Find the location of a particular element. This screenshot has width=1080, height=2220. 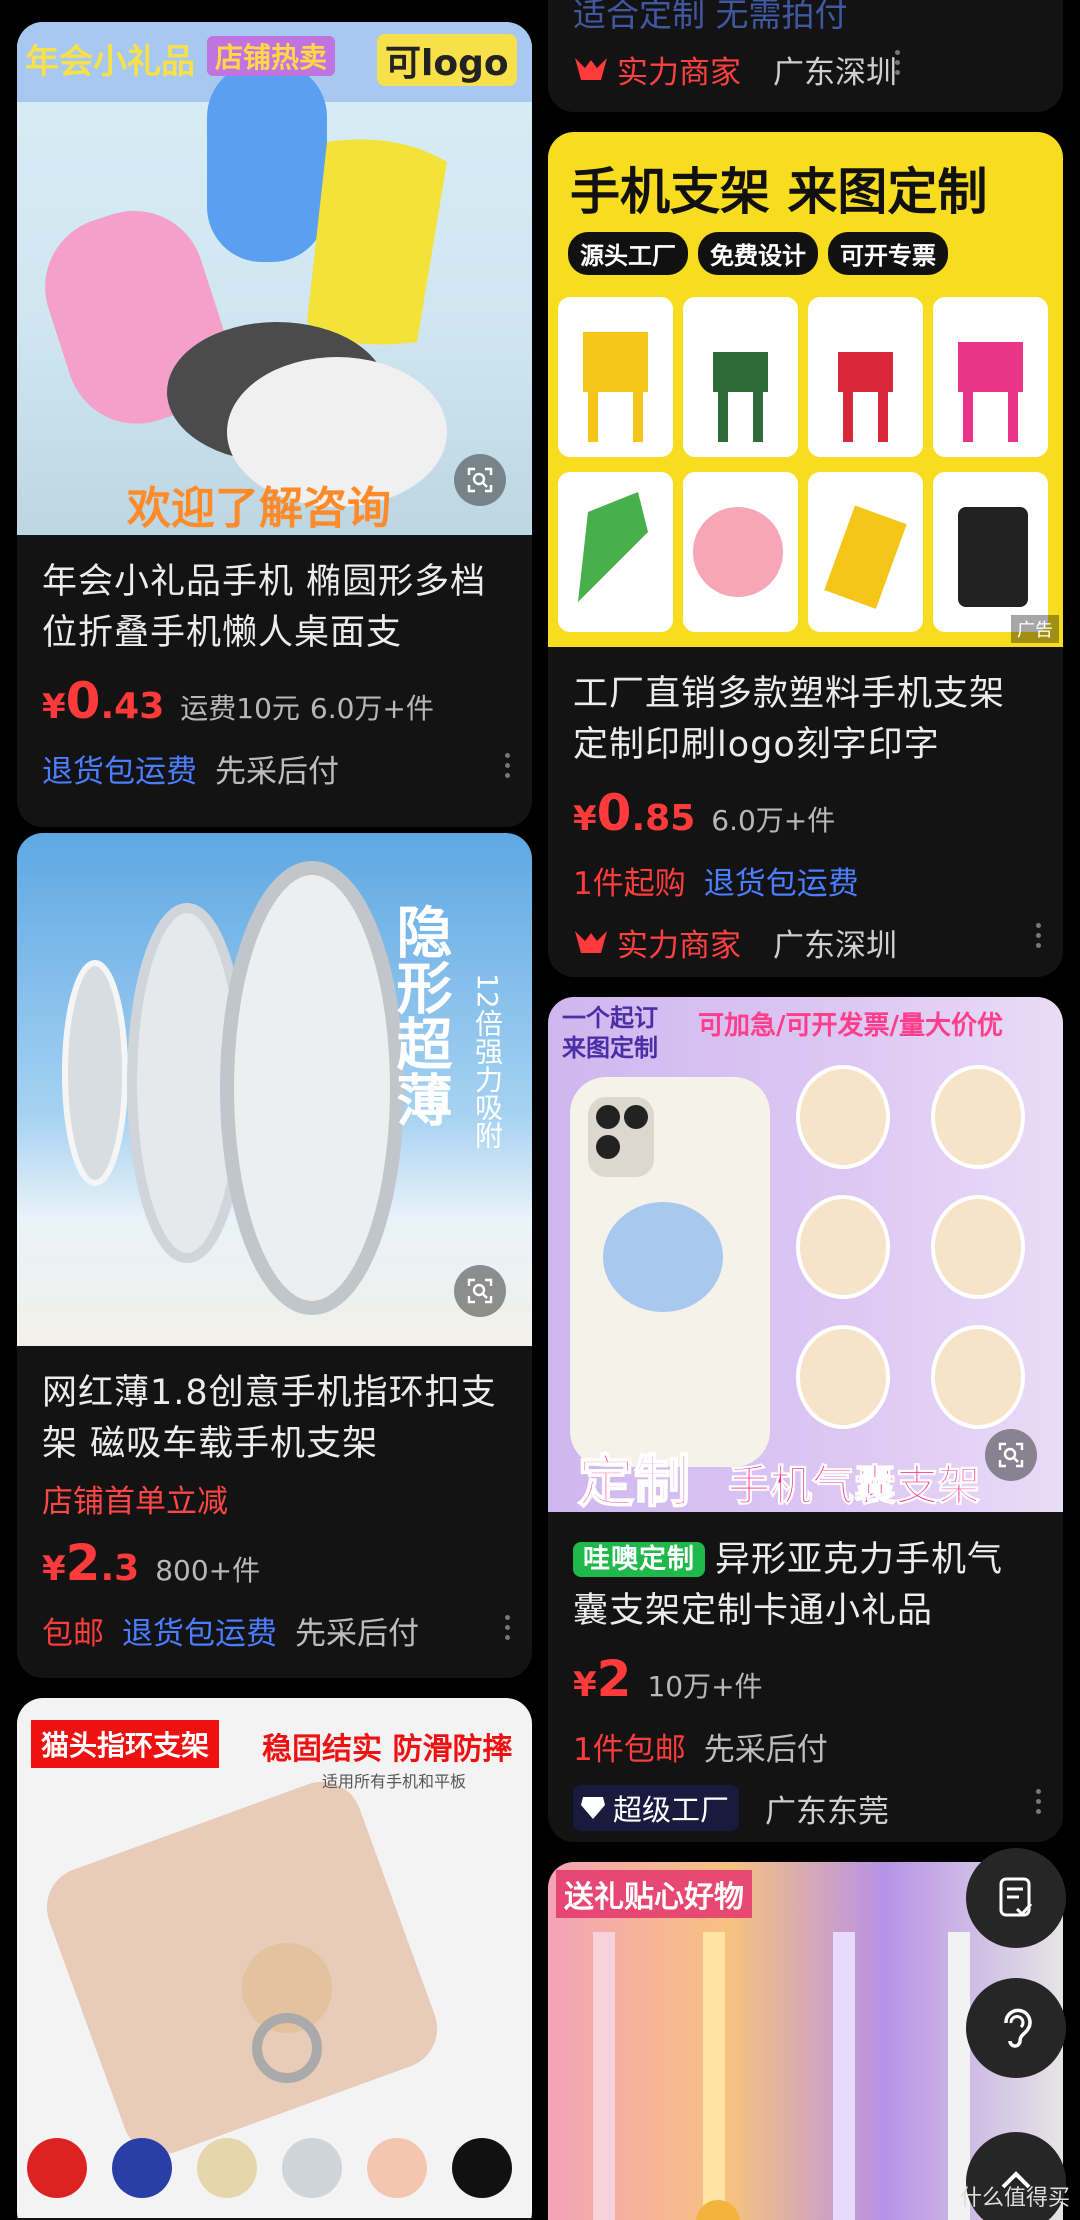

checklist-fab is located at coordinates (1016, 1898).